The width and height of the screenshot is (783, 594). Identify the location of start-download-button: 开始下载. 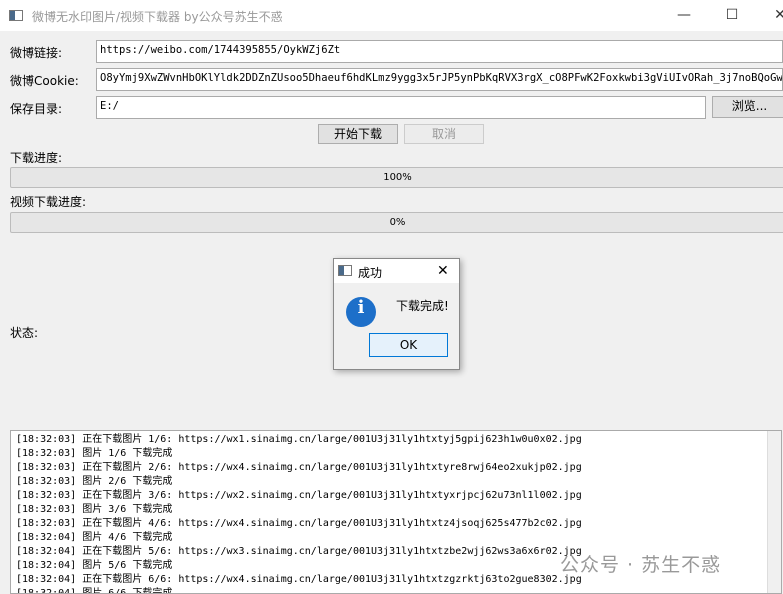
(358, 134).